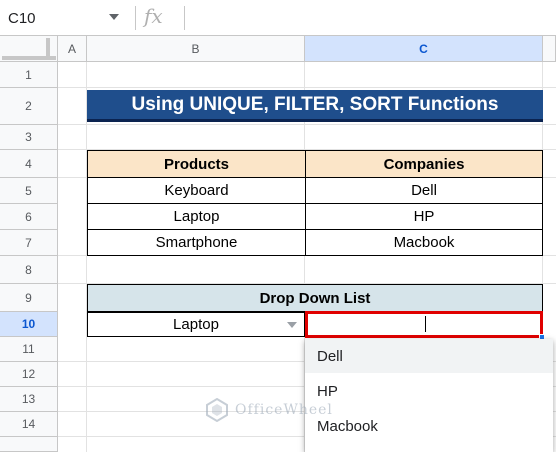  I want to click on row-header-13: 13, so click(29, 399).